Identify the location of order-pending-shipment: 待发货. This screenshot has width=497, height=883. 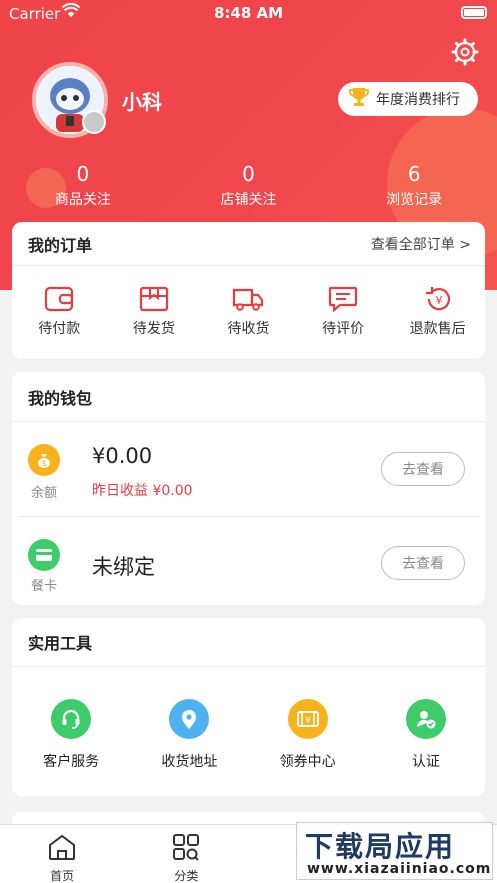
(154, 312).